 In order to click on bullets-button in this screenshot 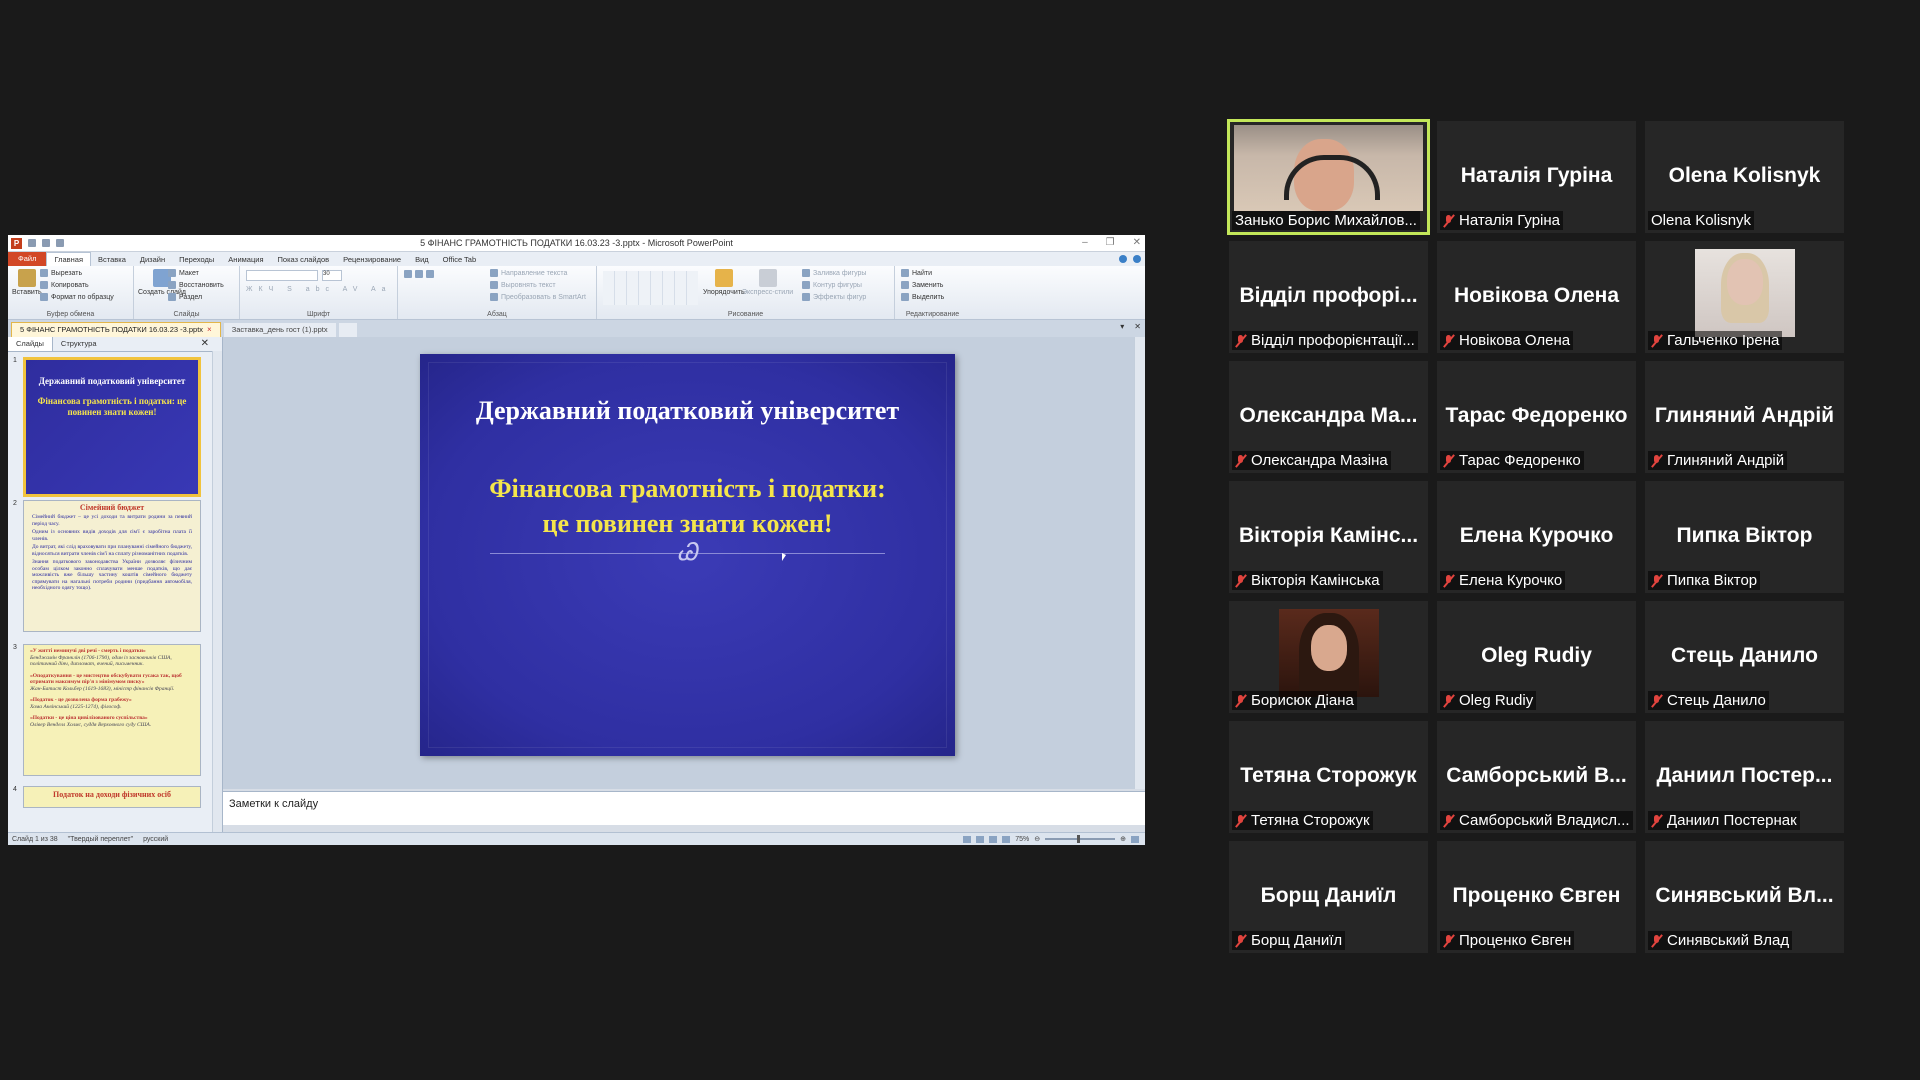, I will do `click(419, 274)`.